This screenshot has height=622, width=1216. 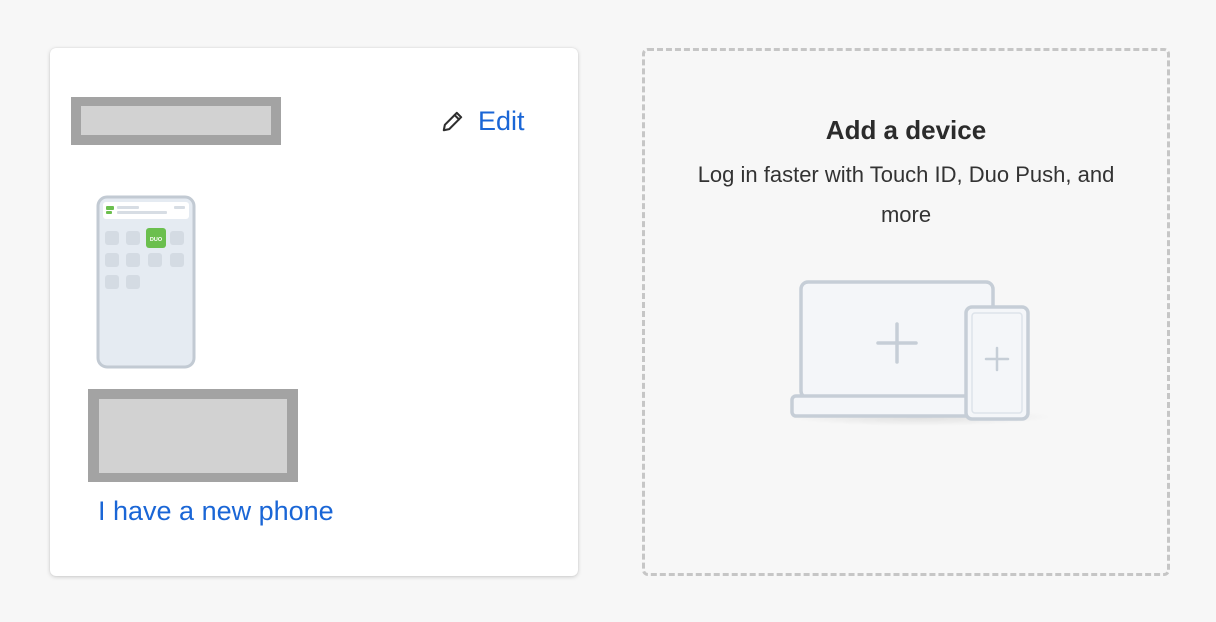 What do you see at coordinates (501, 120) in the screenshot?
I see `edit-label: Edit` at bounding box center [501, 120].